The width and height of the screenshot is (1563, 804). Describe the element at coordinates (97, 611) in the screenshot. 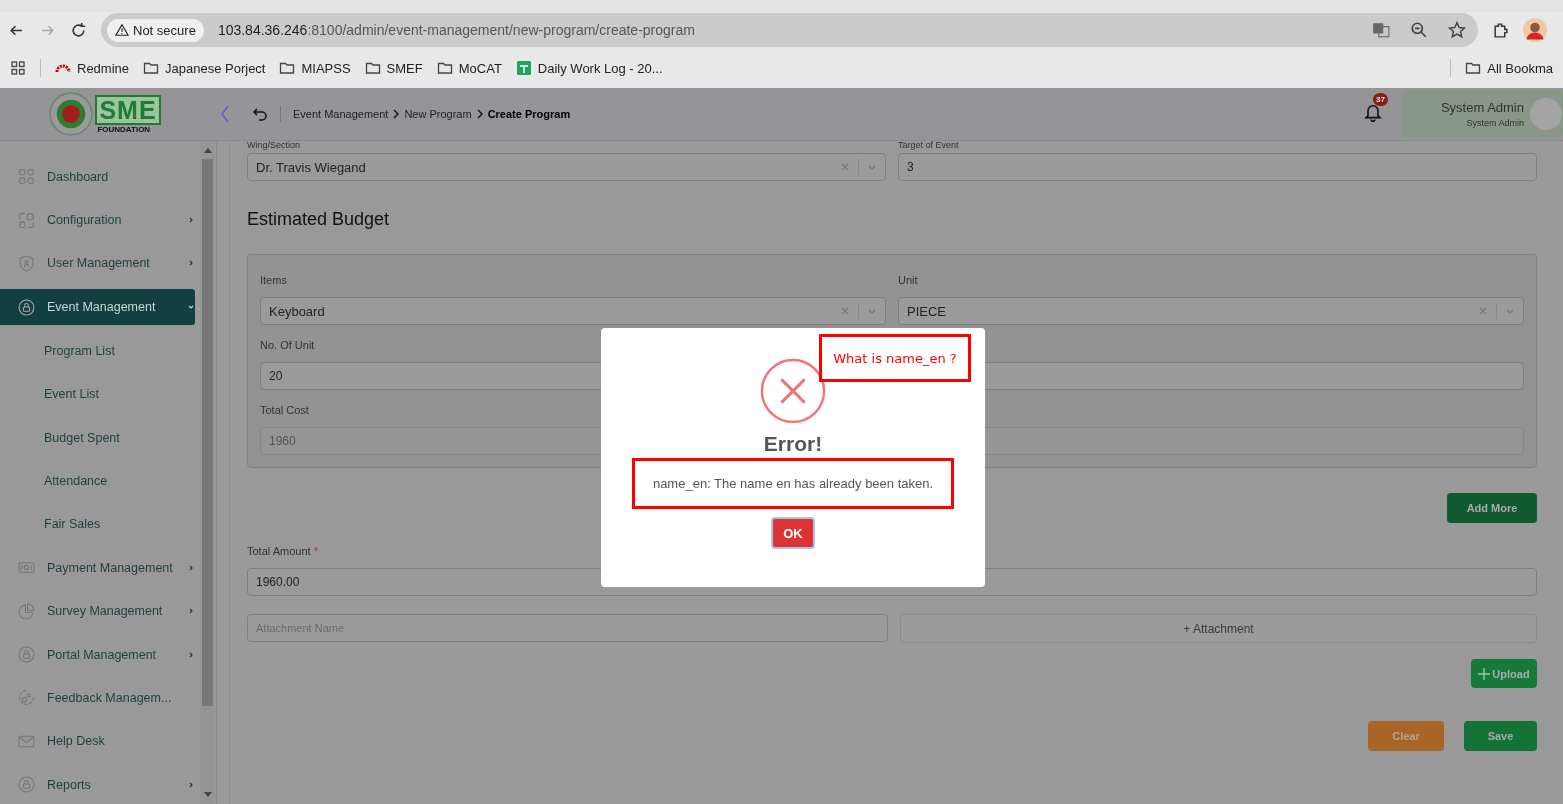

I see `sidebar-item: Survey Management` at that location.